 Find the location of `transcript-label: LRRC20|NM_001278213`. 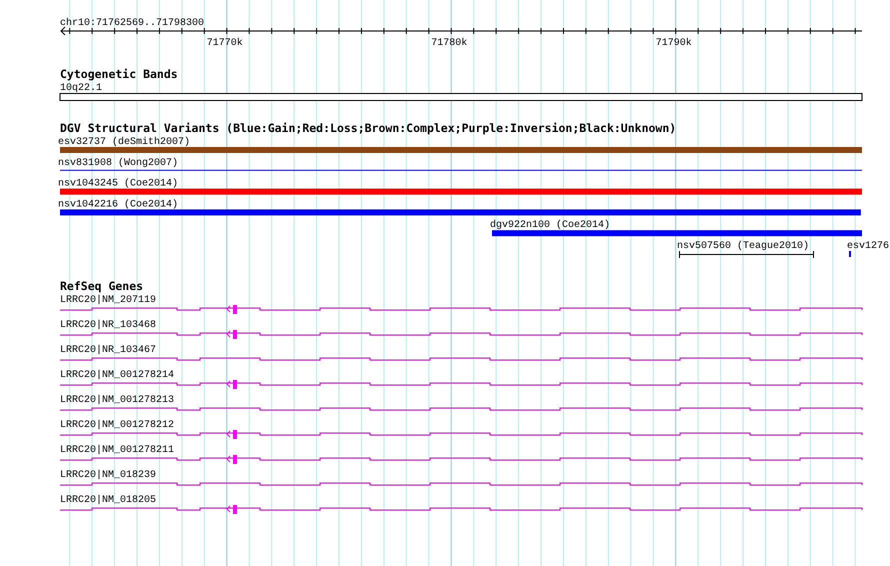

transcript-label: LRRC20|NM_001278213 is located at coordinates (117, 400).